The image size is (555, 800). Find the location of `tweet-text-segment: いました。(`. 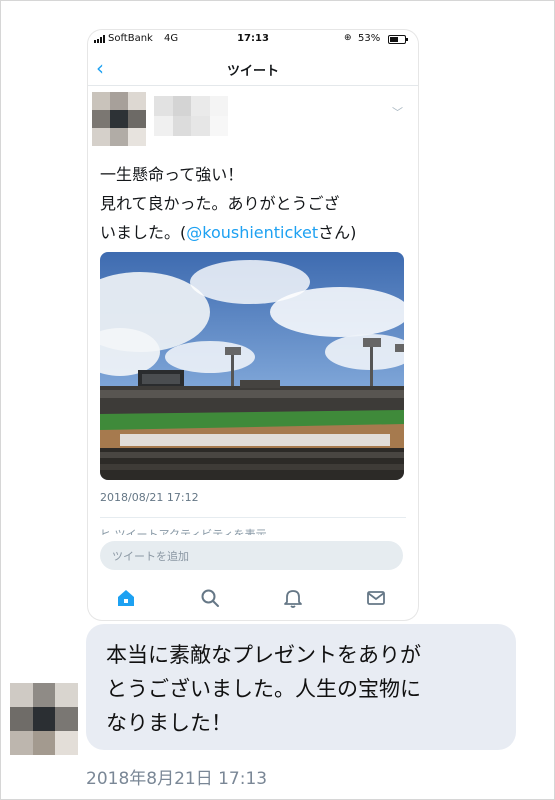

tweet-text-segment: いました。( is located at coordinates (143, 232).